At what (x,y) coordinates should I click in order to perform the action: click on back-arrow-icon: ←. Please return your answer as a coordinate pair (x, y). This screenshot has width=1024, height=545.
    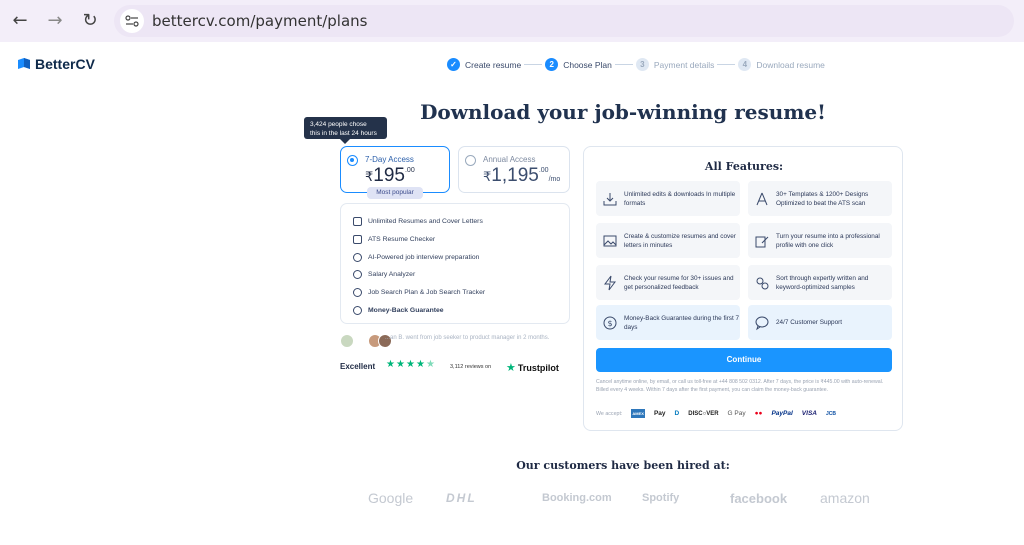
    Looking at the image, I should click on (20, 21).